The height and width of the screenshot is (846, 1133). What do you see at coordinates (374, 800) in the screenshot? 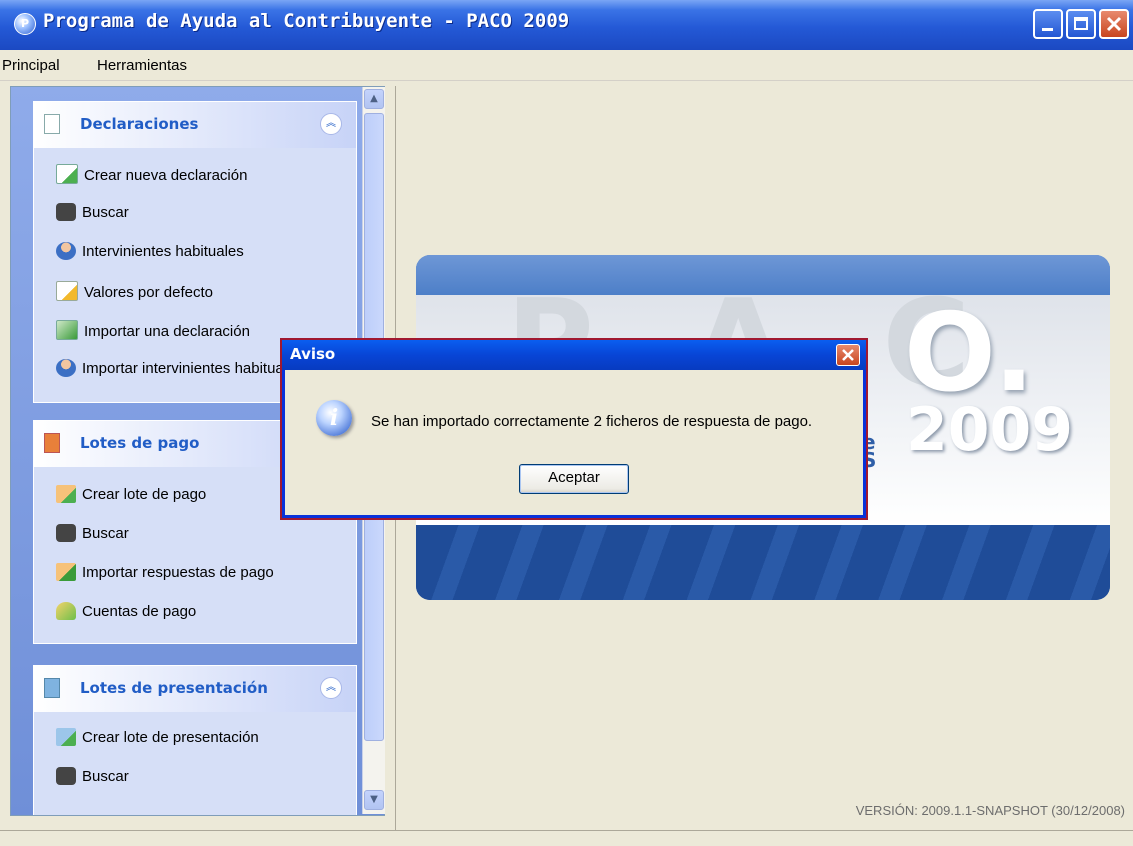
I see `scroll-down-button: ▼` at bounding box center [374, 800].